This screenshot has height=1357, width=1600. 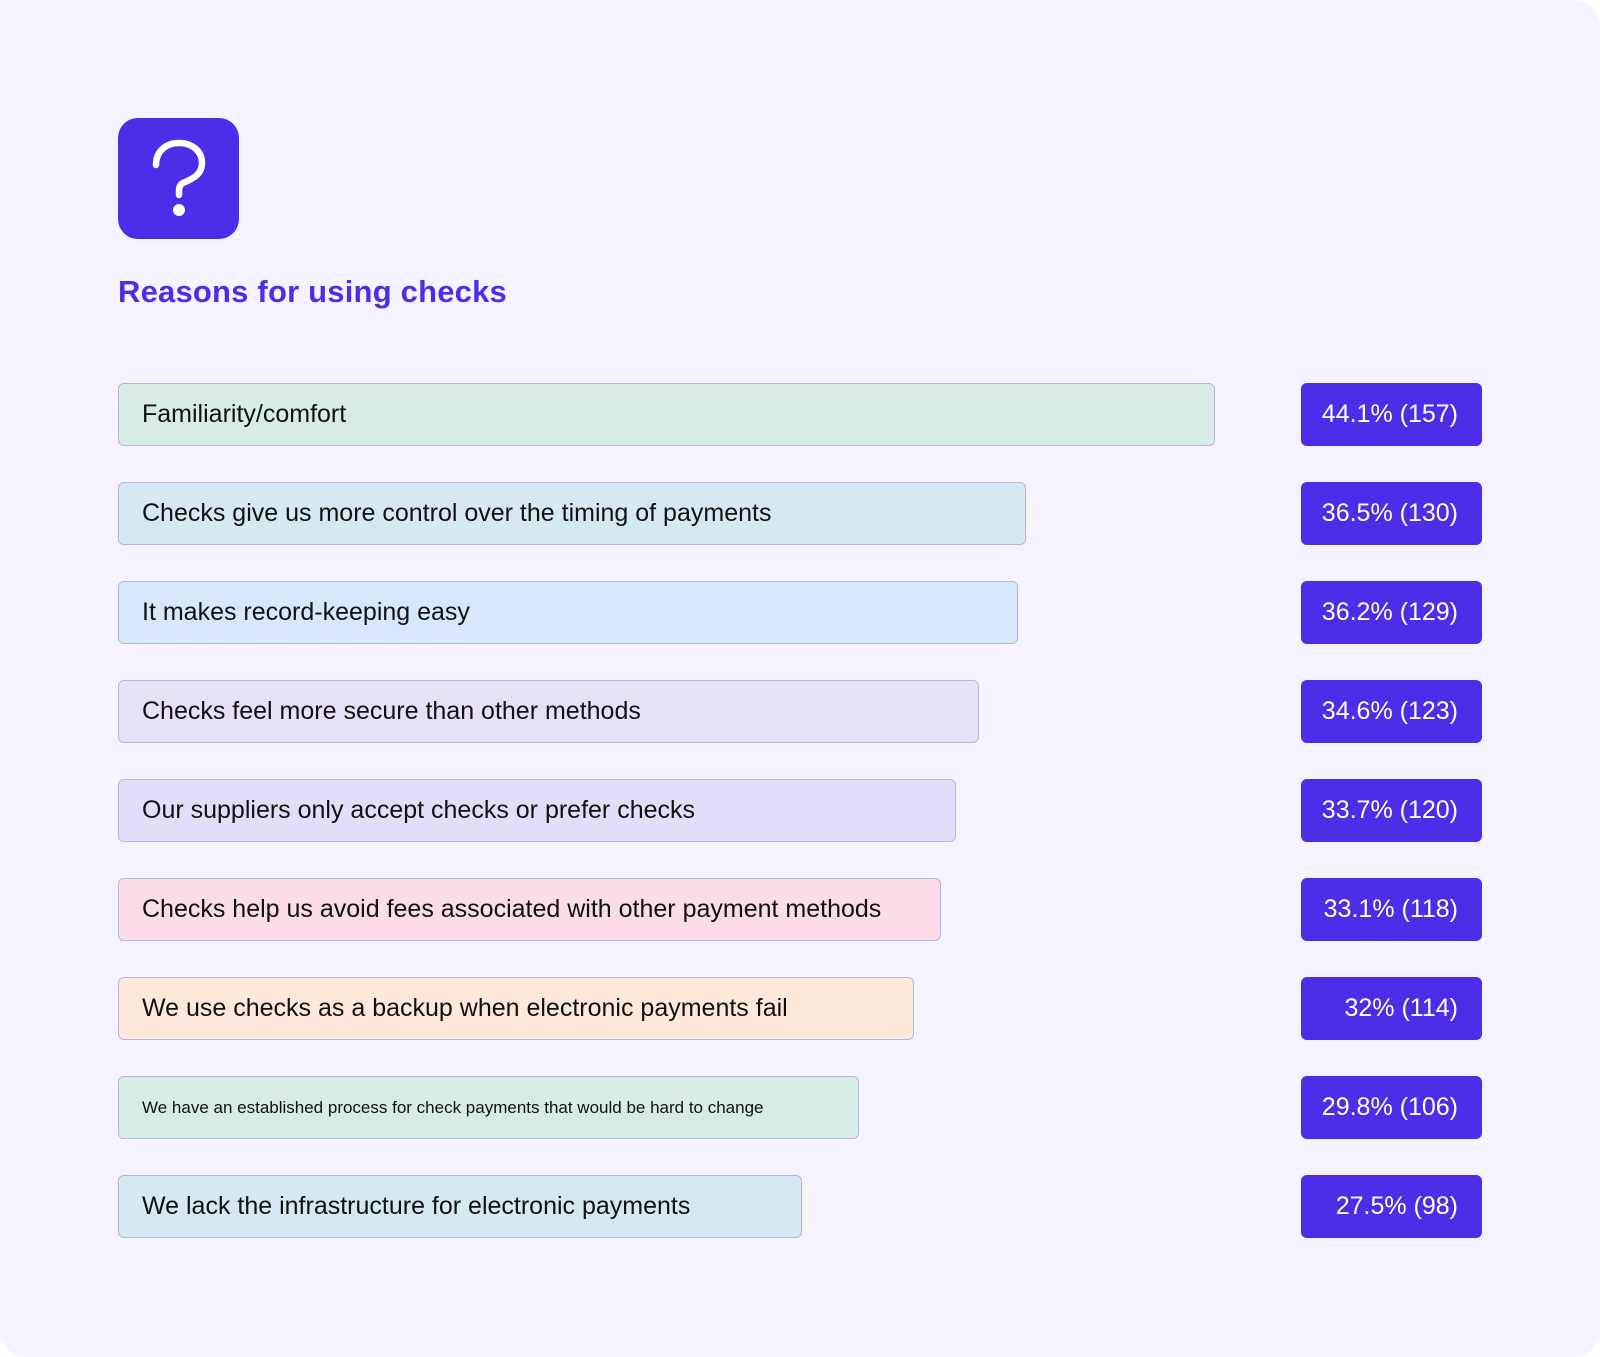 What do you see at coordinates (1391, 1008) in the screenshot?
I see `bar-value-label: 32% (114)` at bounding box center [1391, 1008].